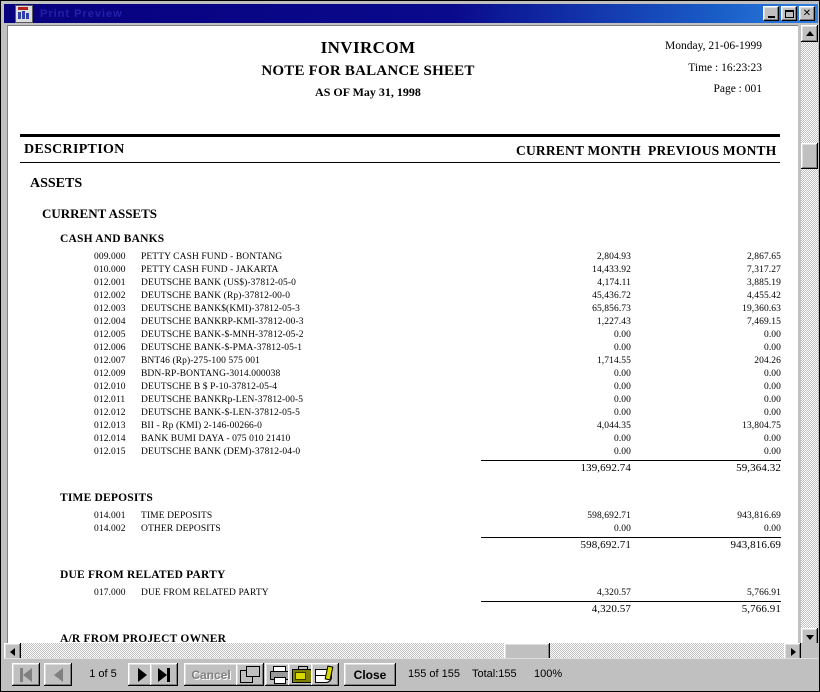 This screenshot has width=820, height=692. I want to click on group-total-row: 598,692.71 943,816.69, so click(403, 545).